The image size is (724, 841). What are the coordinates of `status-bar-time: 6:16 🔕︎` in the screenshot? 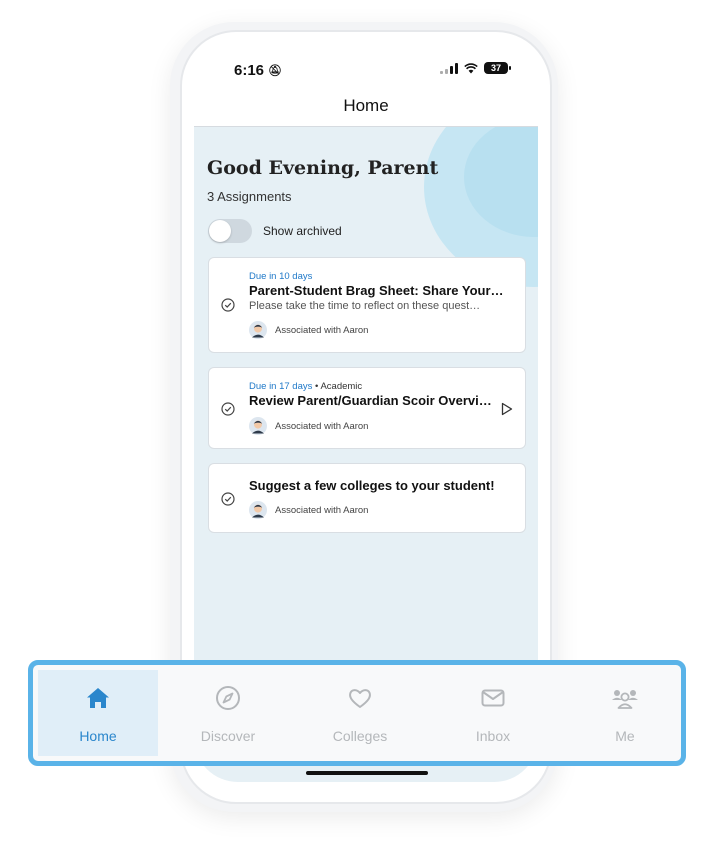 It's located at (258, 70).